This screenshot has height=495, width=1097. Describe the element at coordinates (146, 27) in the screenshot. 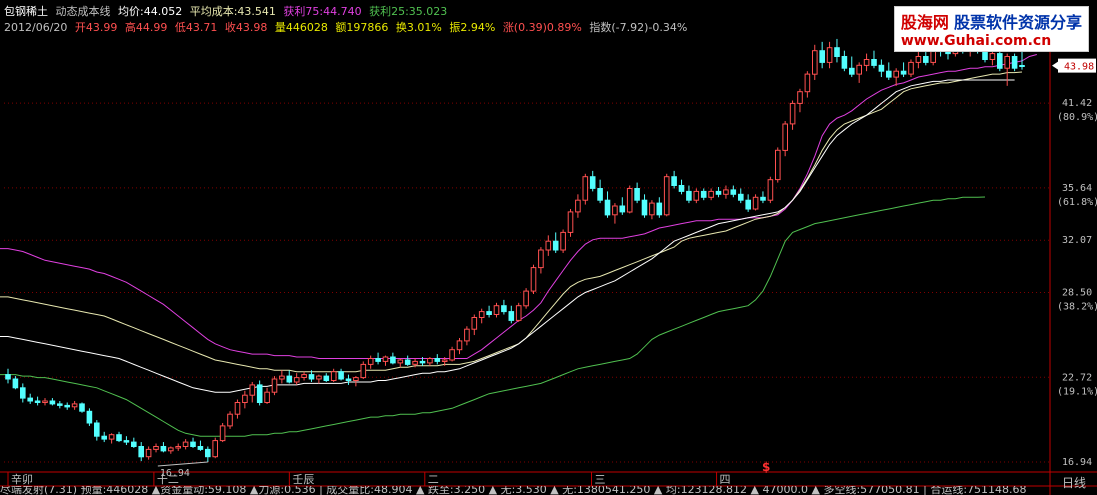

I see `quote-high: 高44.99` at that location.